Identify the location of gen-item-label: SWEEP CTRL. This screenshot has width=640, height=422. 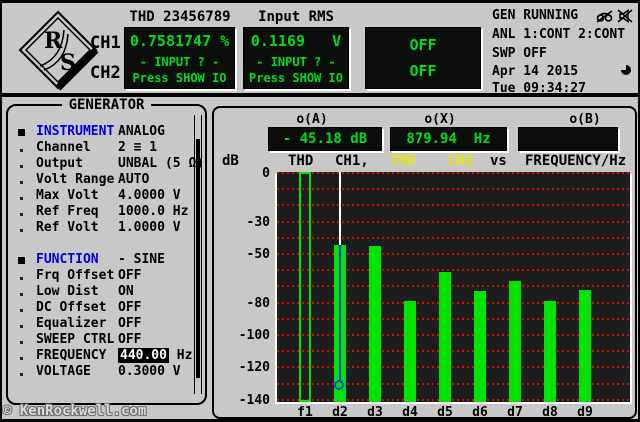
(75, 339).